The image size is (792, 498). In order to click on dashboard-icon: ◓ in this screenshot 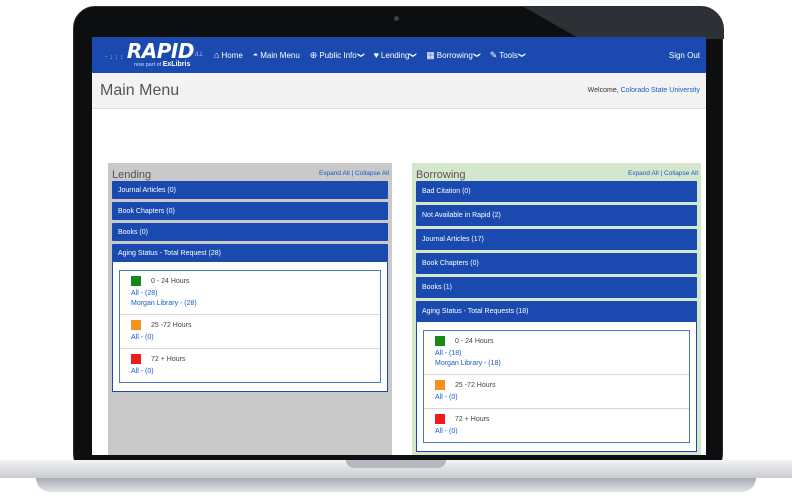, I will do `click(255, 55)`.